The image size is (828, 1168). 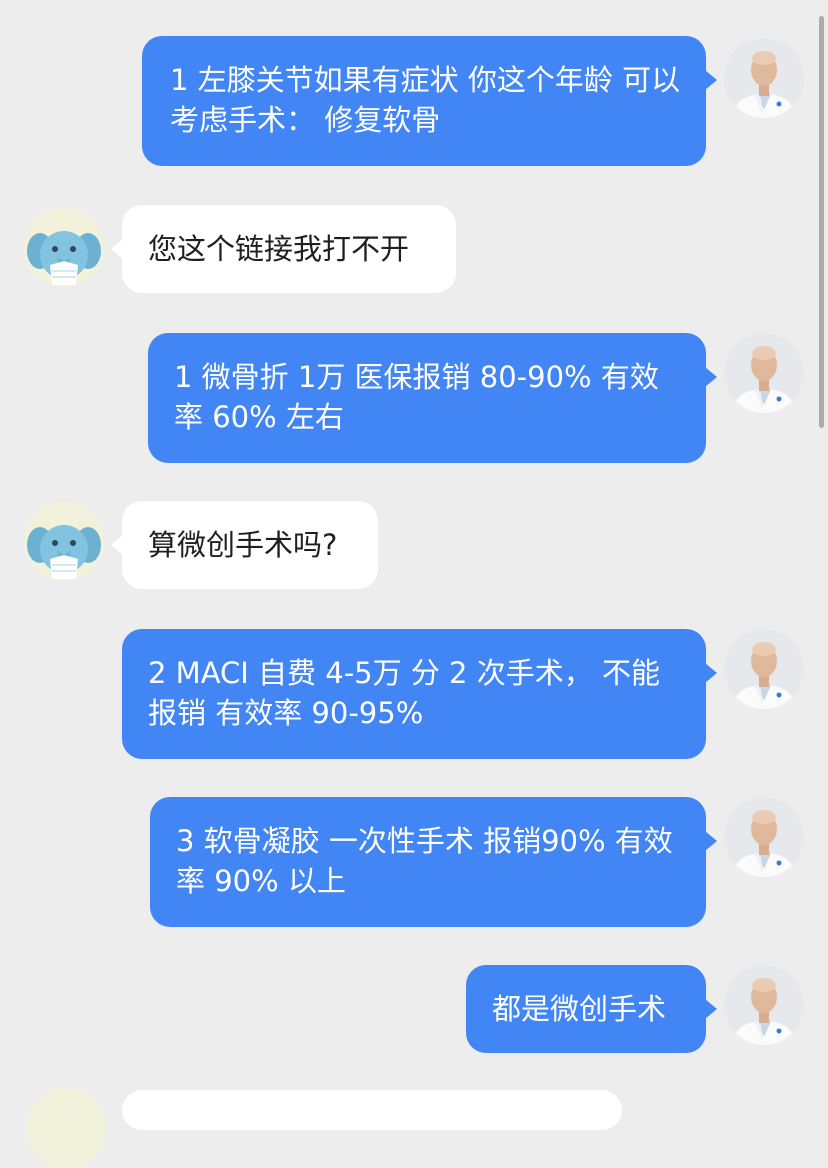 I want to click on message-row-patient: 算微创手术吗?, so click(x=414, y=546).